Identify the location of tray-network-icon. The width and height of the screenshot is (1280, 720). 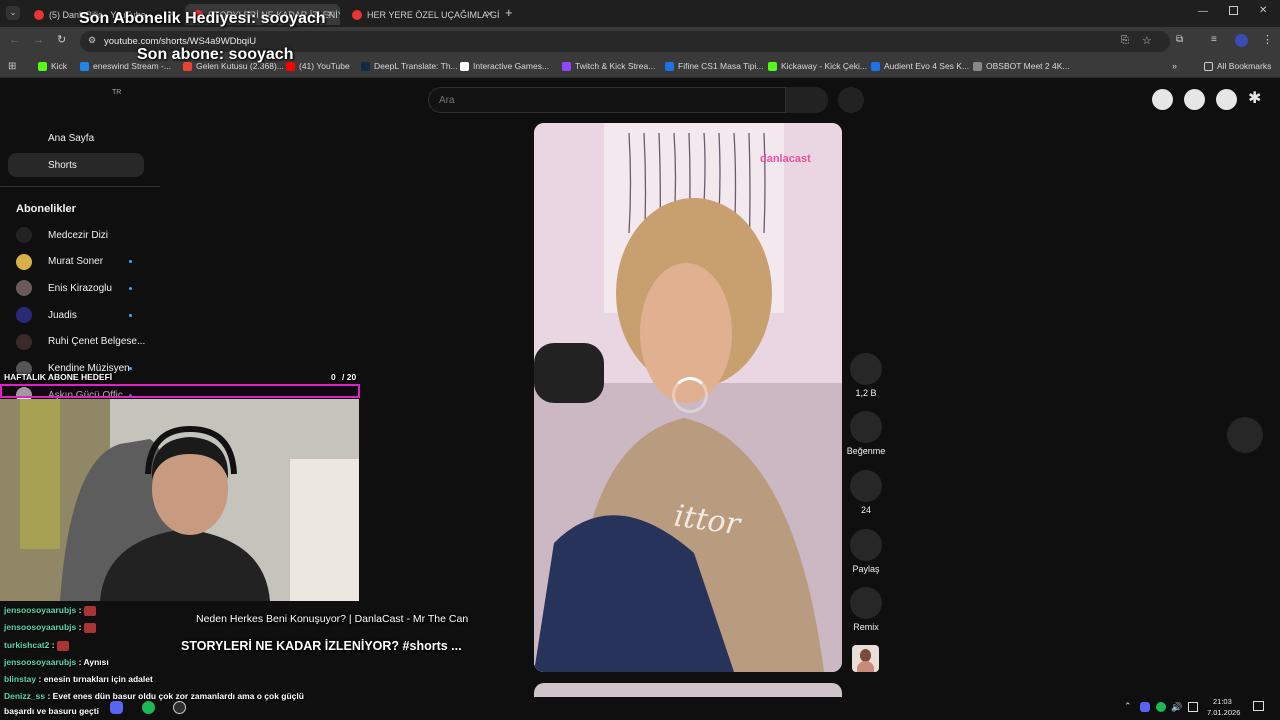
(1193, 707).